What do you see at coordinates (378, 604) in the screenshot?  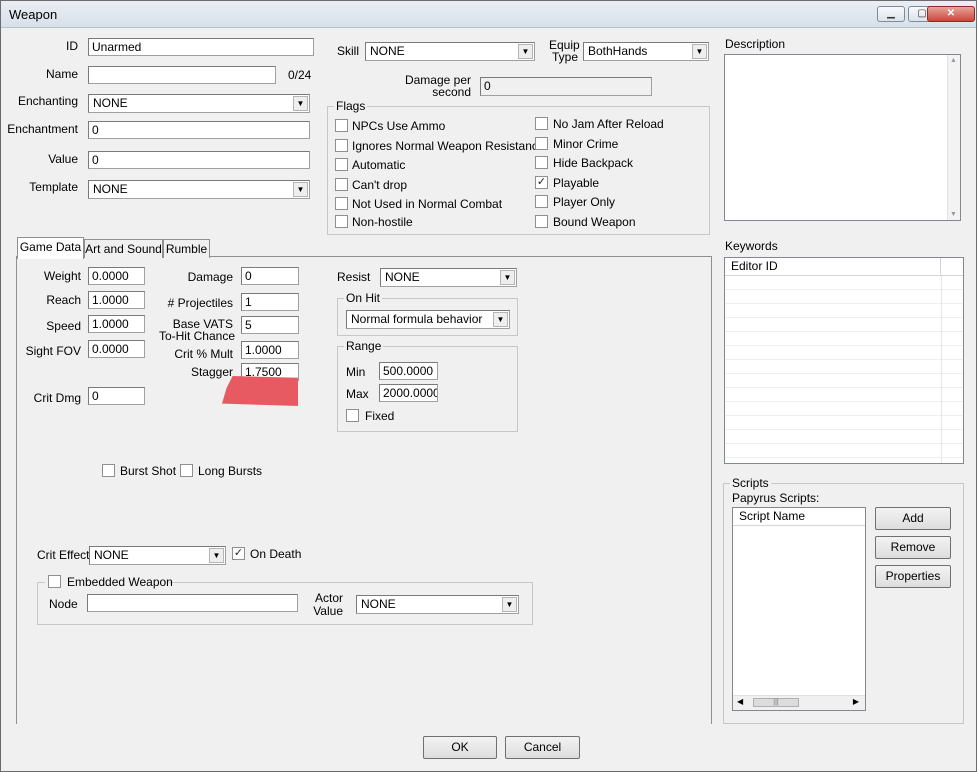 I see `actor-value-value: NONE` at bounding box center [378, 604].